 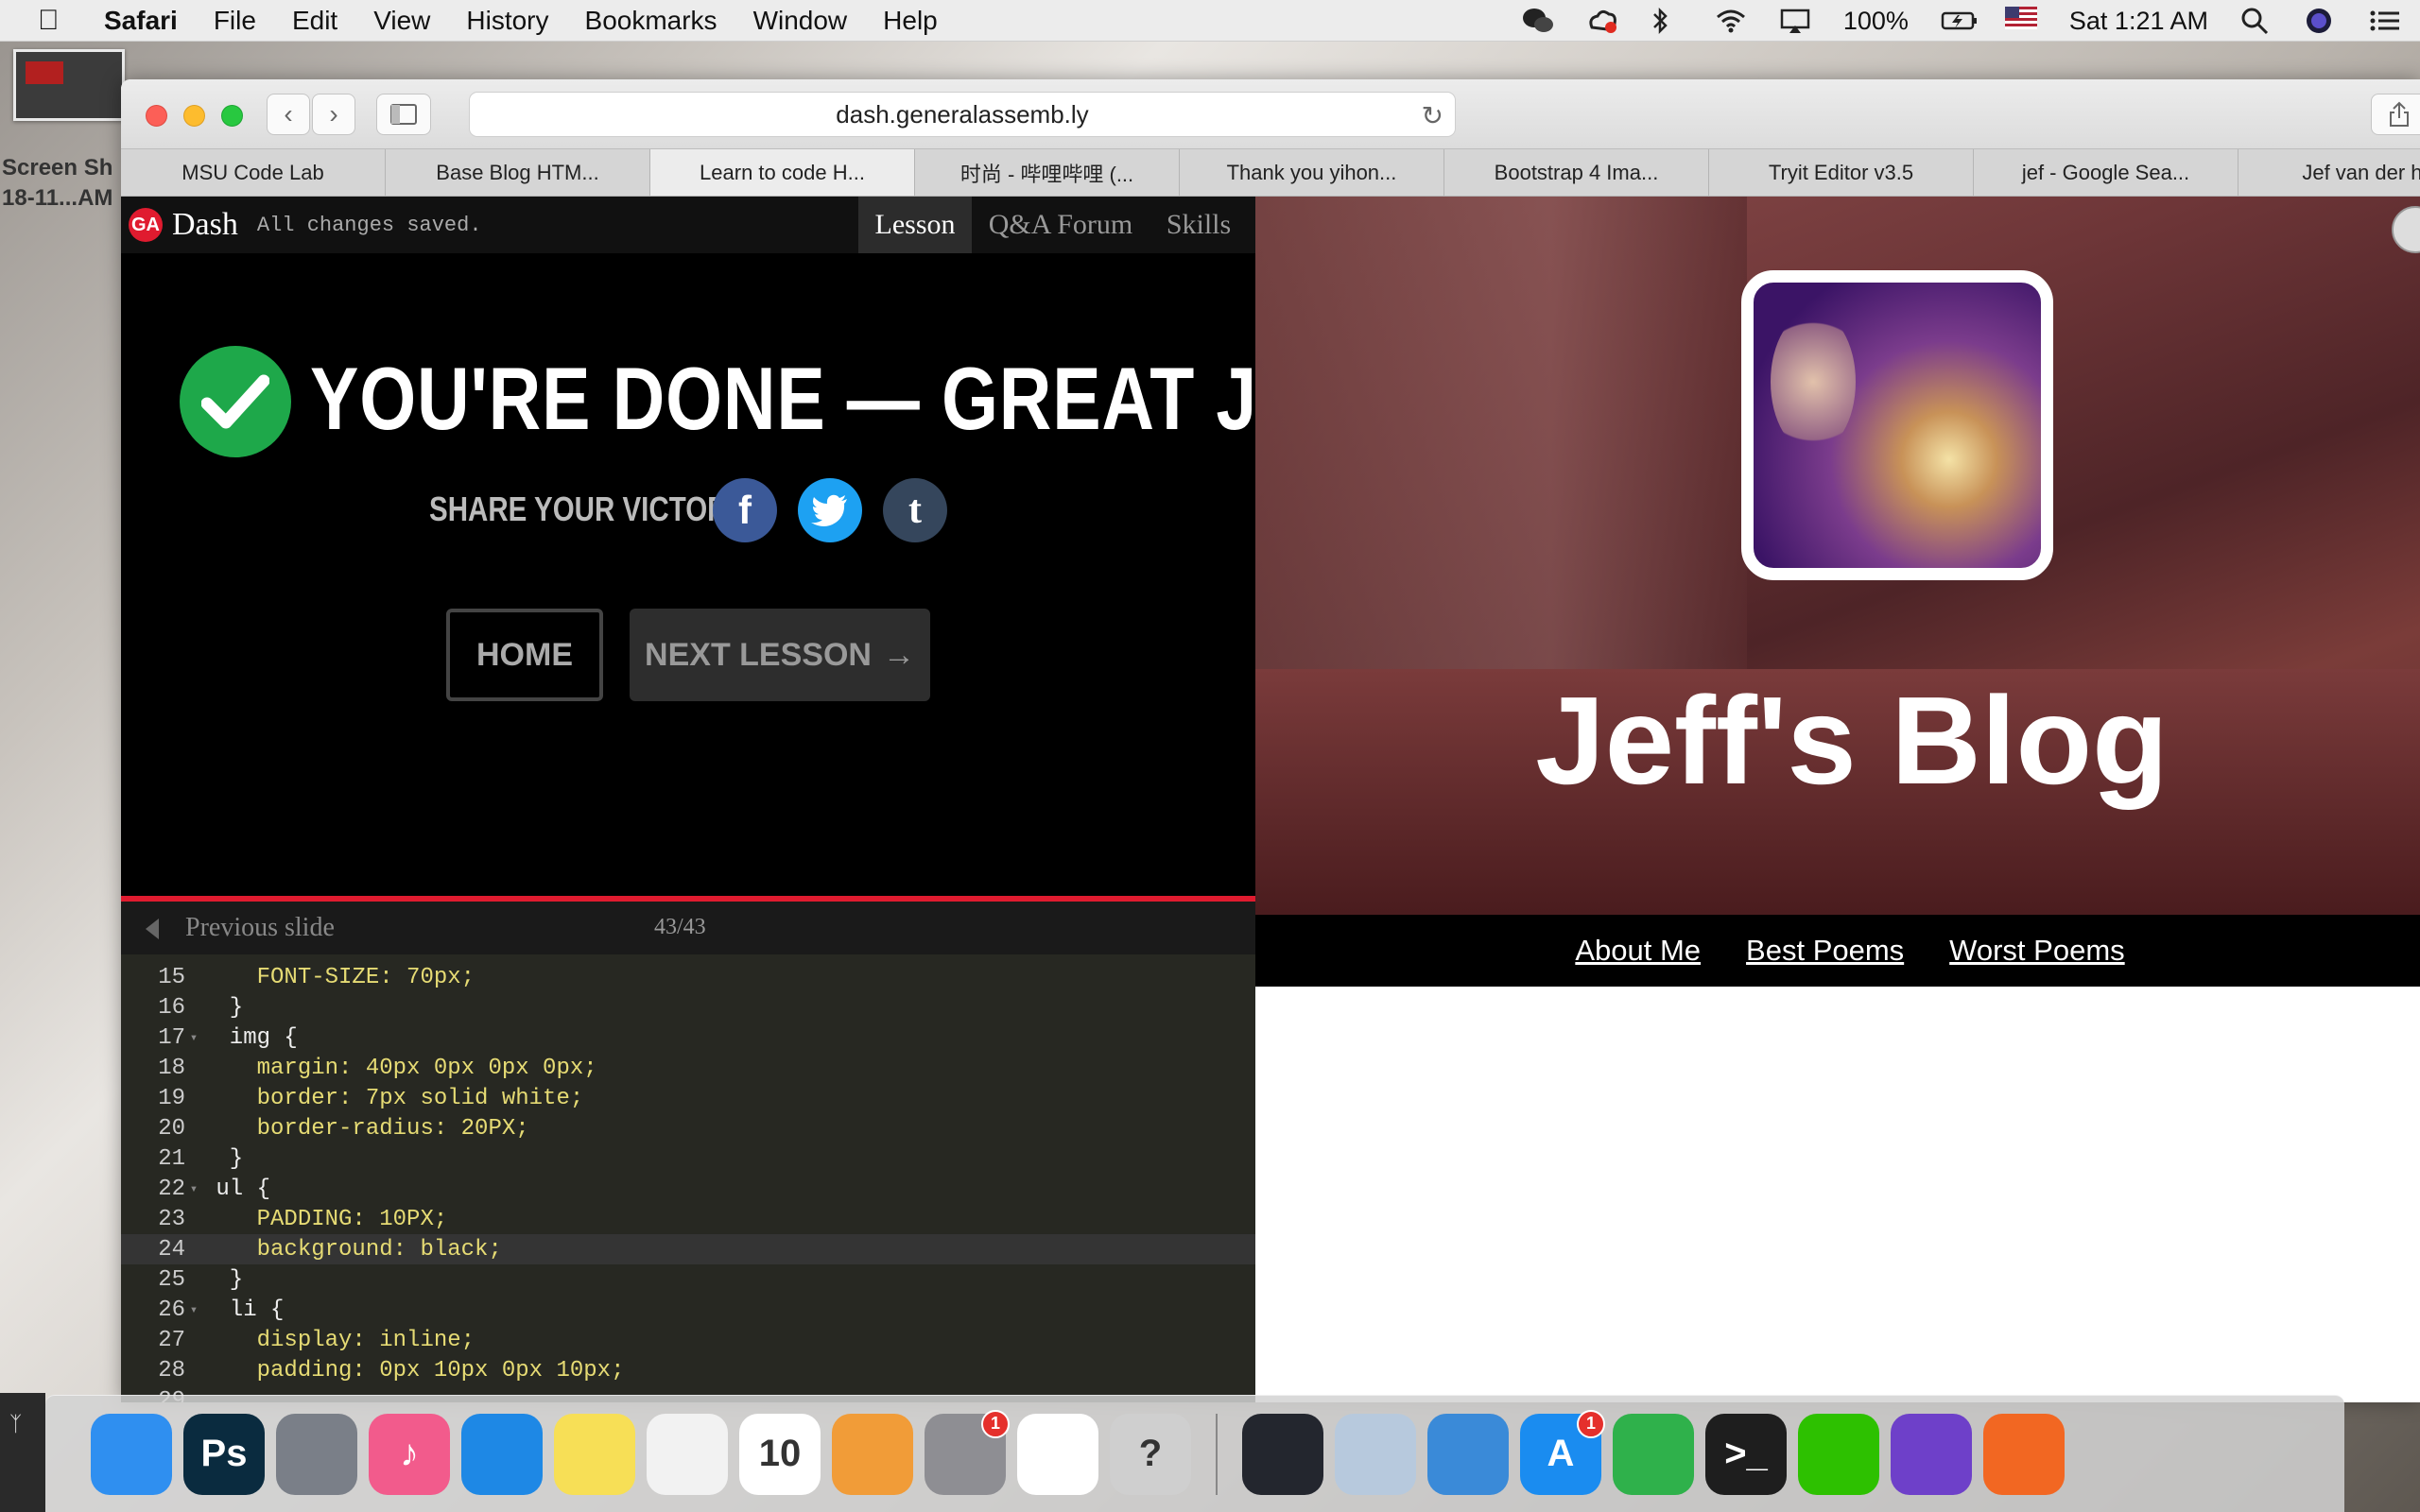 I want to click on menu-edit: Edit, so click(x=314, y=21).